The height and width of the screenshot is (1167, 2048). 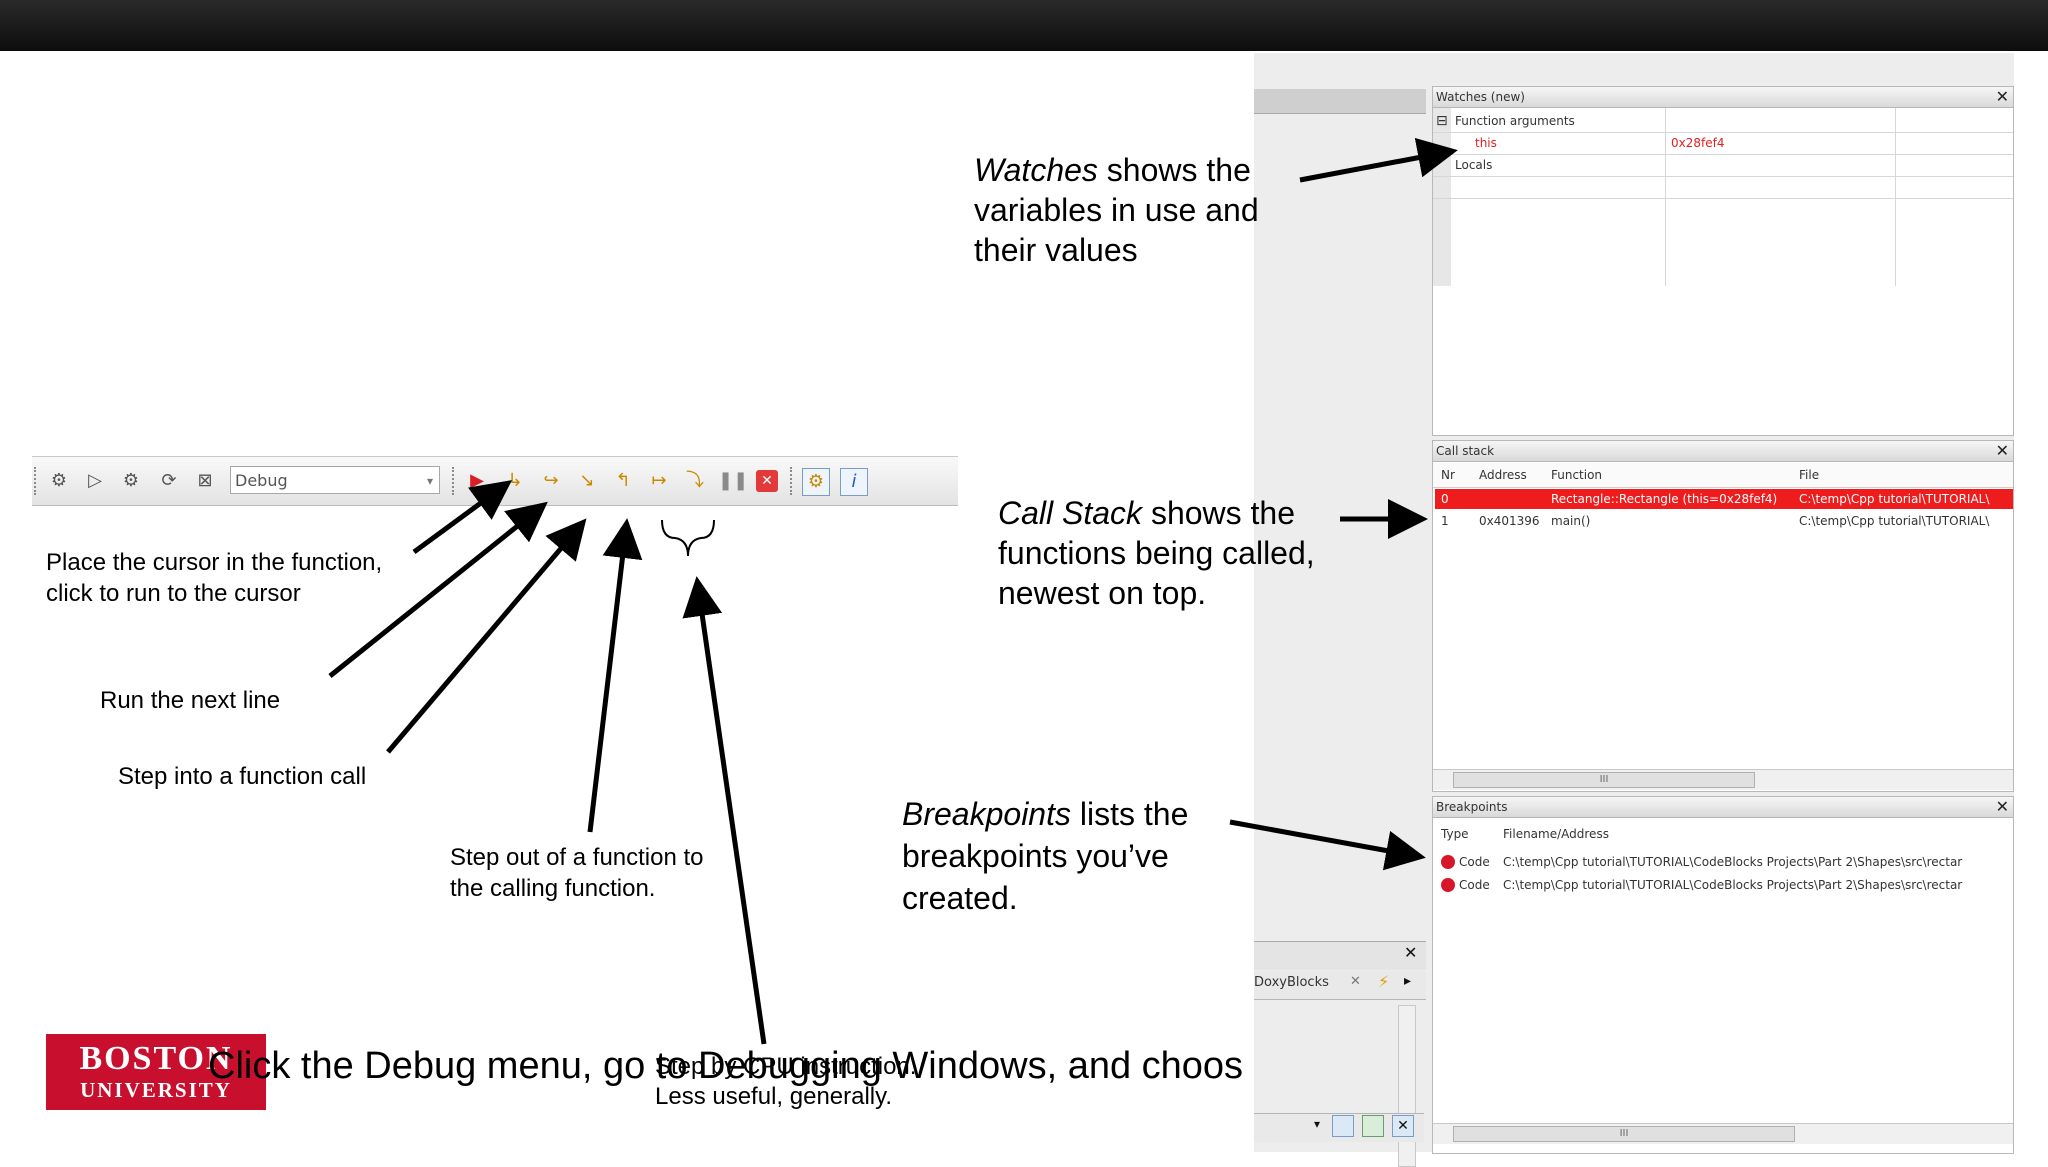 What do you see at coordinates (190, 700) in the screenshot?
I see `next-line-annotation: Run the next line` at bounding box center [190, 700].